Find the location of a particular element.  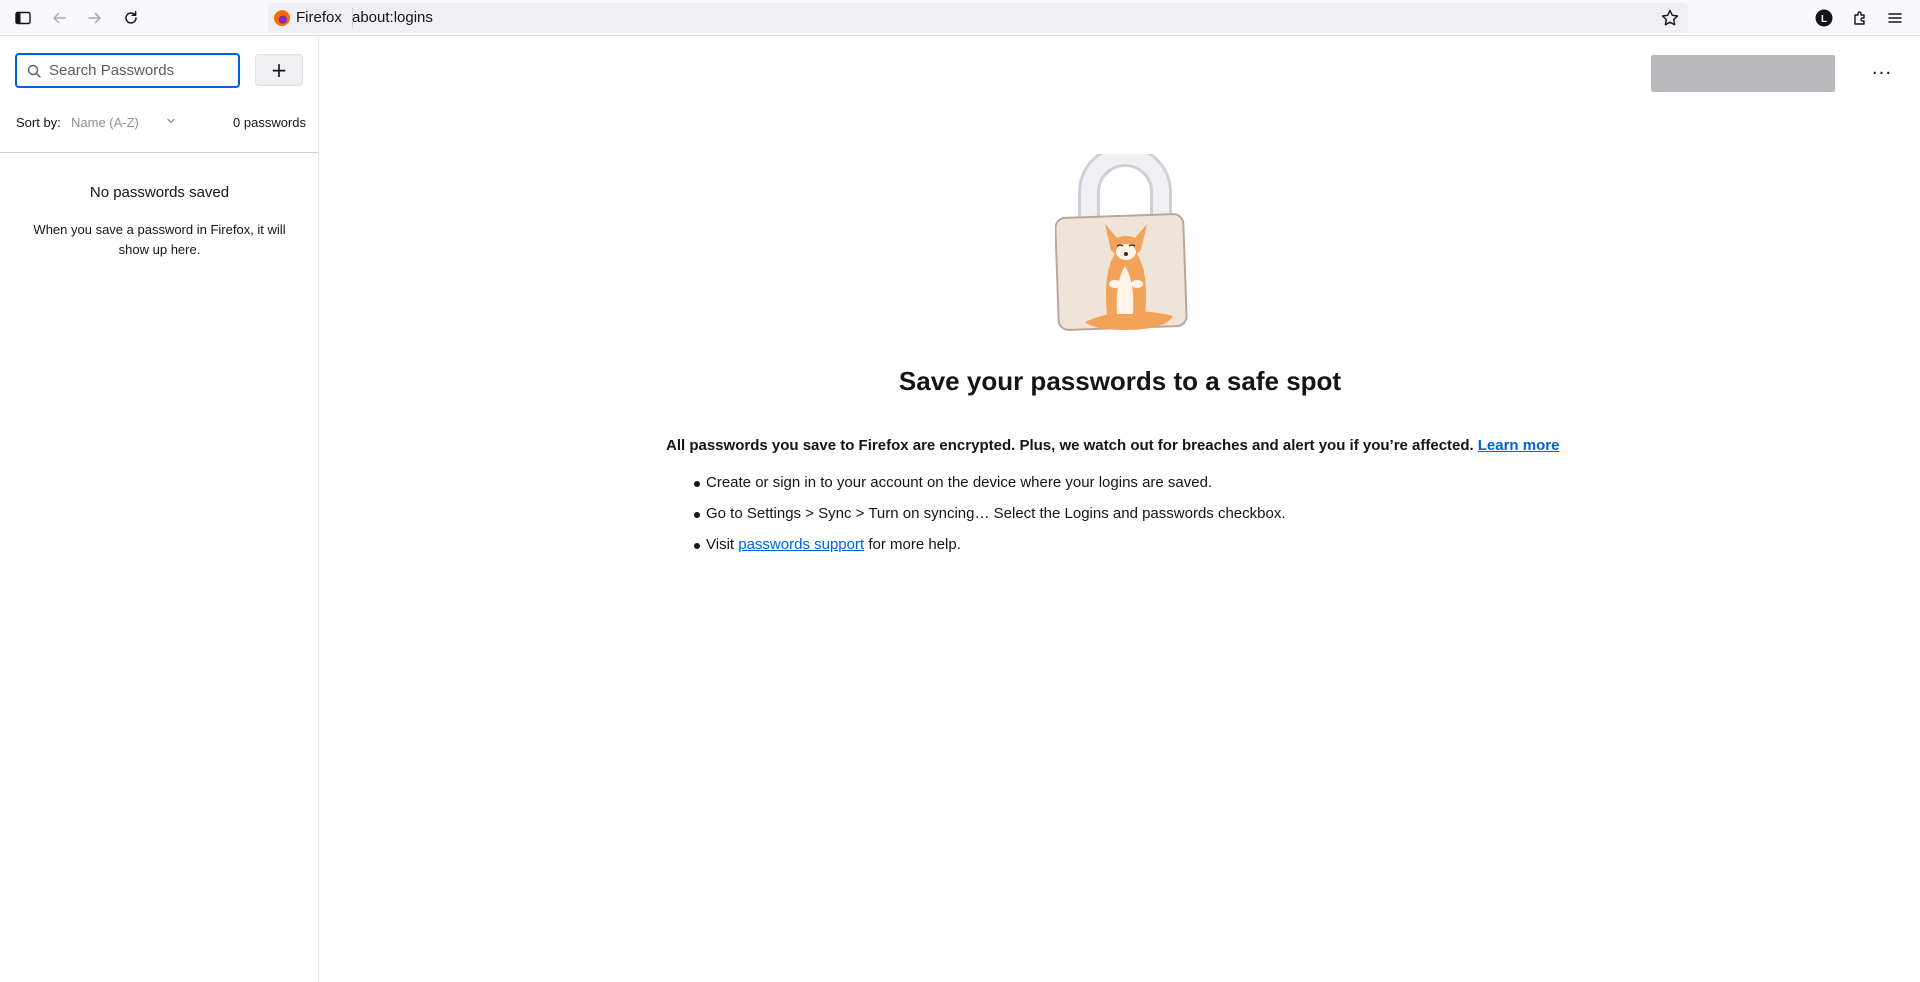

url-text: about:logins is located at coordinates (392, 18).